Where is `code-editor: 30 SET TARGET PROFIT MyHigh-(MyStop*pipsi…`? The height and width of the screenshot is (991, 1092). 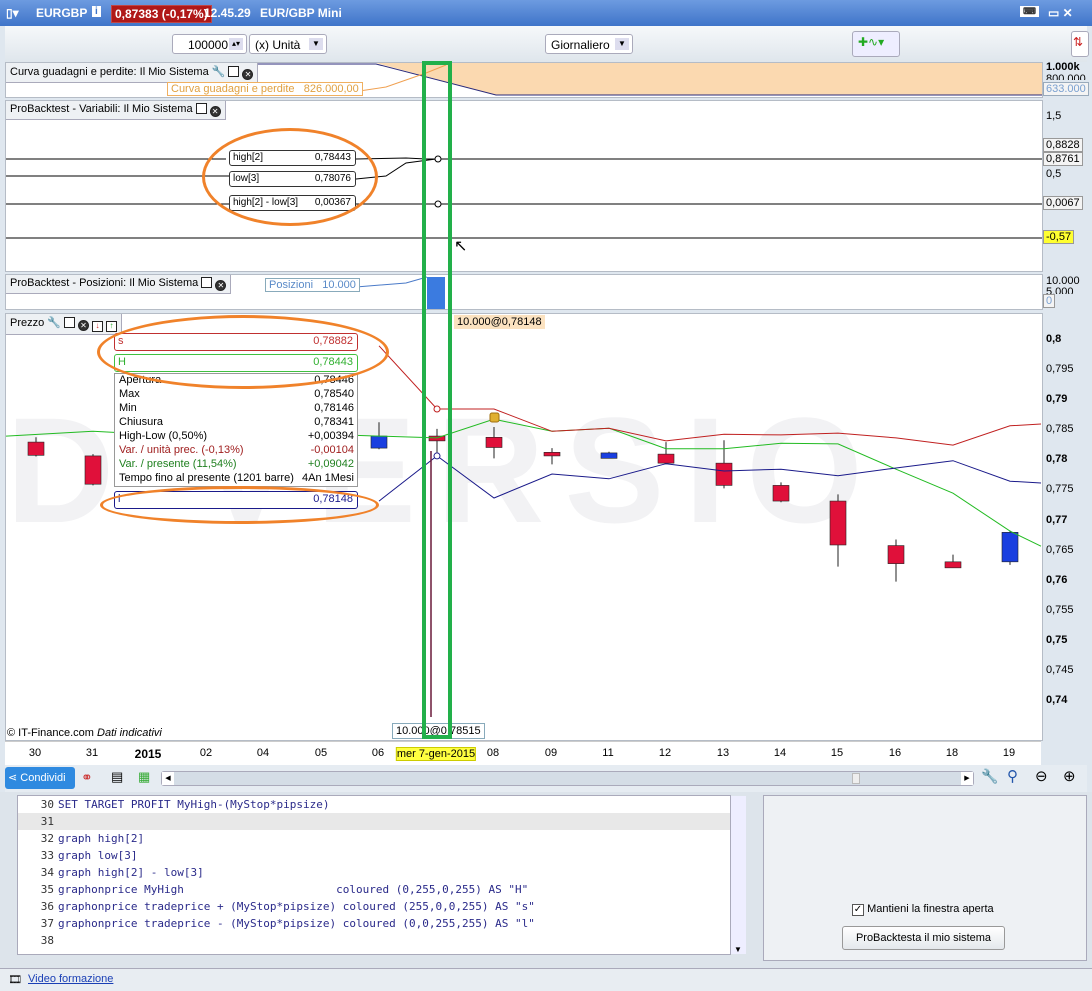
code-editor: 30 SET TARGET PROFIT MyHigh-(MyStop*pipsi… is located at coordinates (374, 875).